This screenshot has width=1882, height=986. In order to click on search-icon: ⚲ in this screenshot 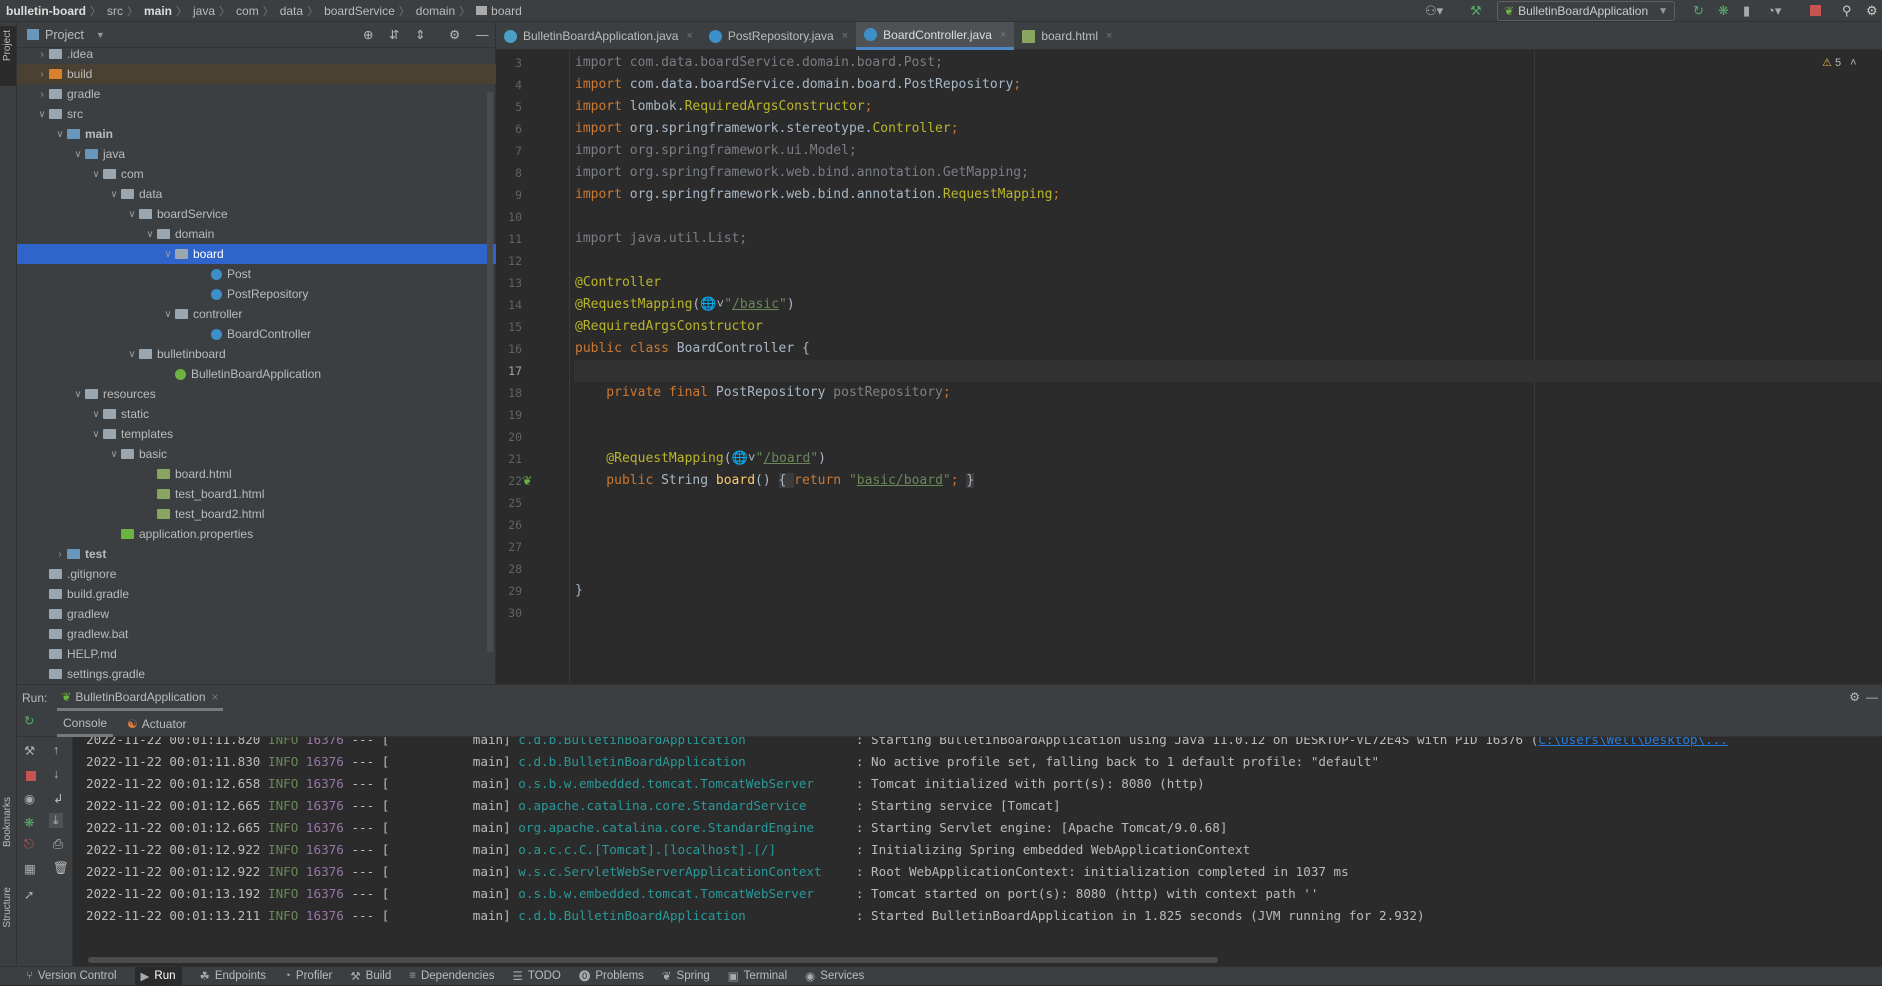, I will do `click(1847, 11)`.